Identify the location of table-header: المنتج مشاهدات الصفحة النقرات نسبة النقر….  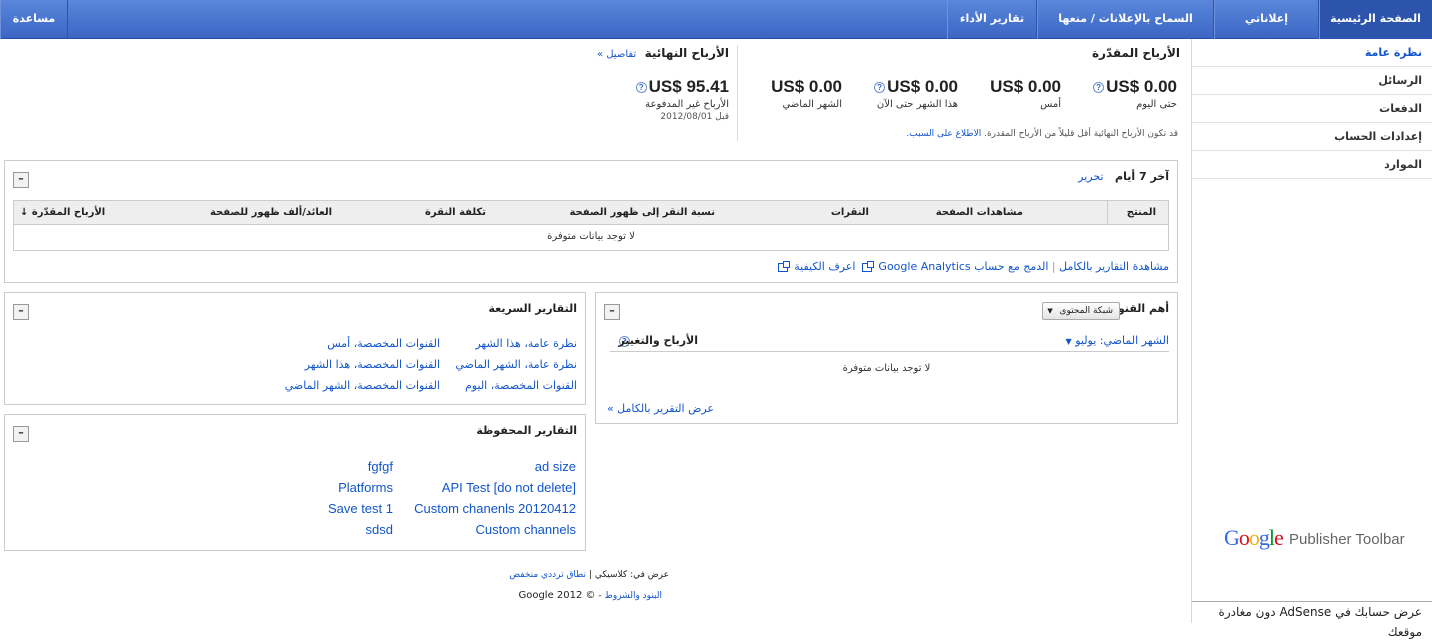
(591, 212).